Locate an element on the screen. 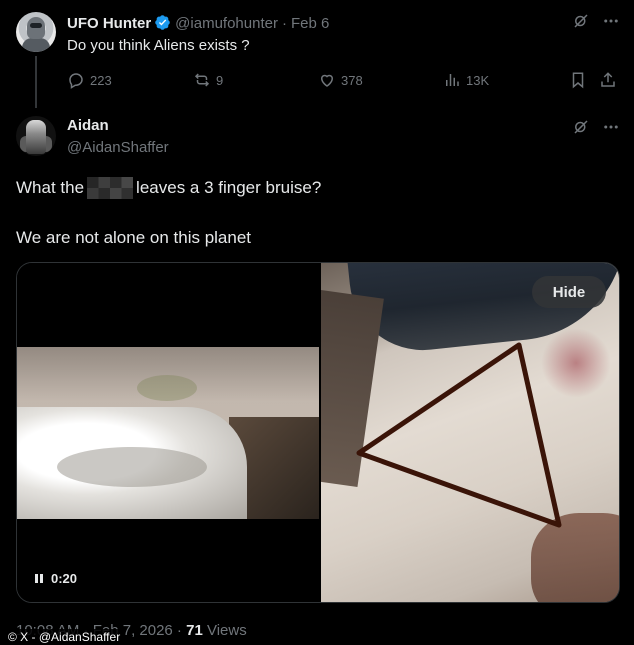 The image size is (634, 645). views-count: 13K is located at coordinates (478, 80).